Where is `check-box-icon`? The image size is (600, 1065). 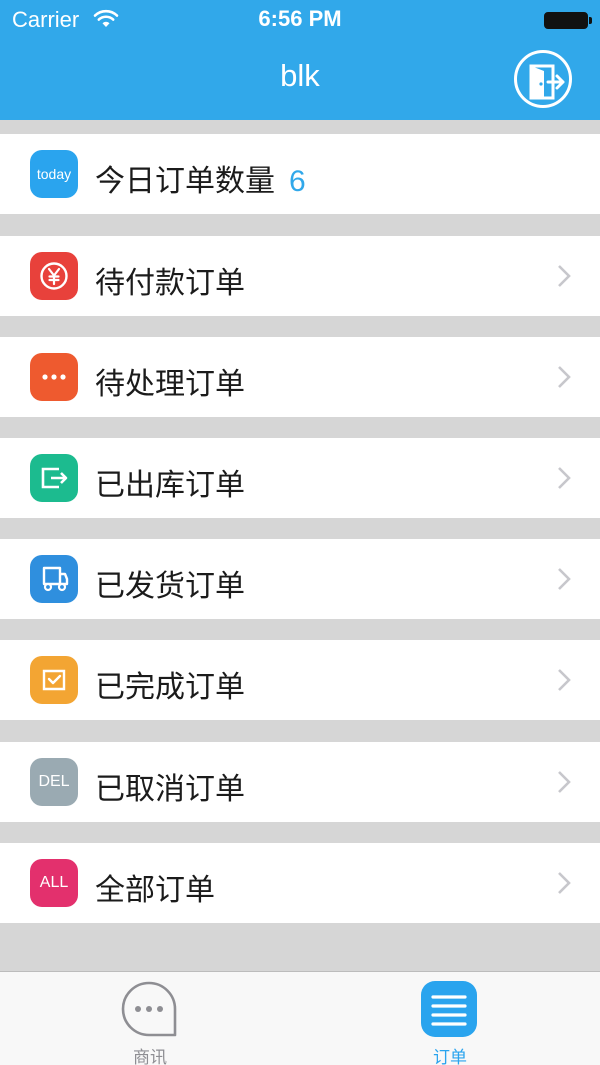
check-box-icon is located at coordinates (54, 680).